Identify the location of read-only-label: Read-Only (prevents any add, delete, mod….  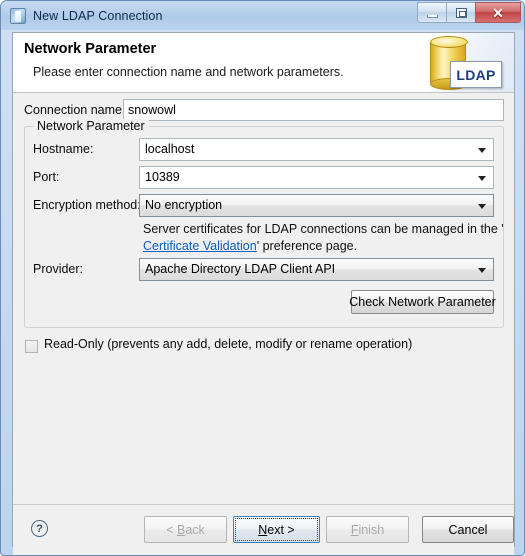
(228, 344).